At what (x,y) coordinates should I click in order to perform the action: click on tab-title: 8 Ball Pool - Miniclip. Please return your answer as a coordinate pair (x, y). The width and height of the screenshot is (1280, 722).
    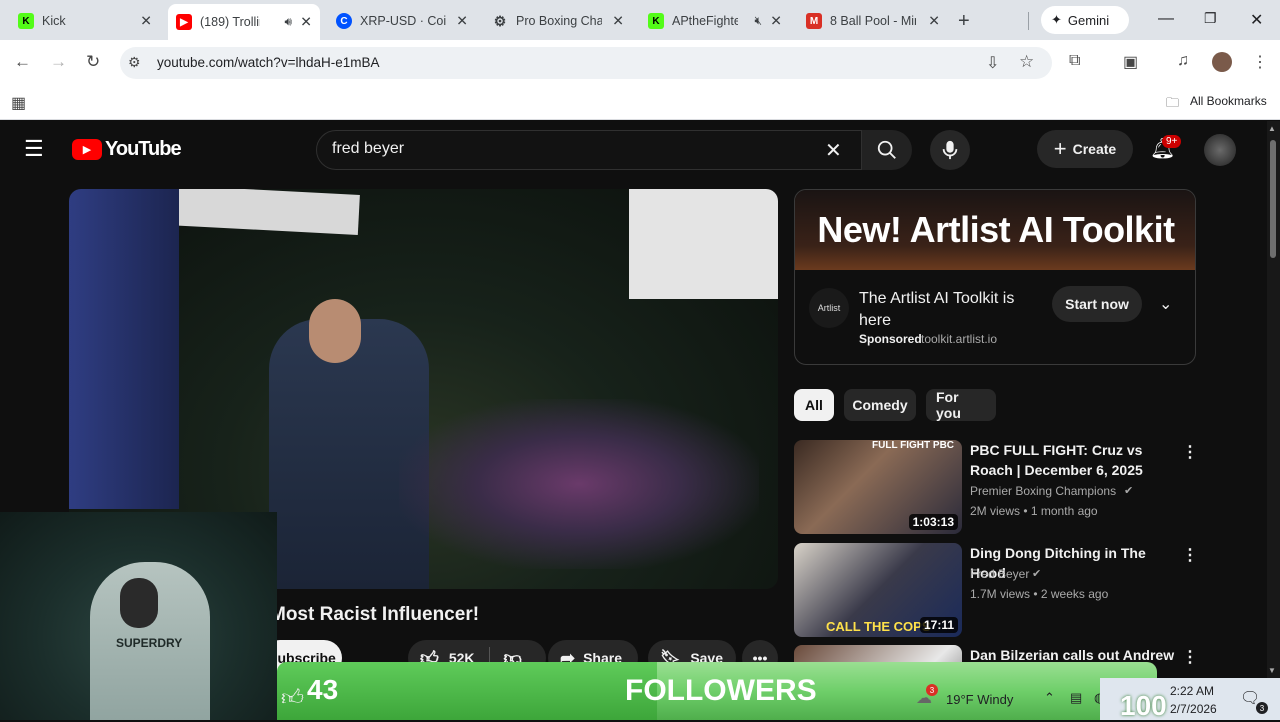
    Looking at the image, I should click on (873, 21).